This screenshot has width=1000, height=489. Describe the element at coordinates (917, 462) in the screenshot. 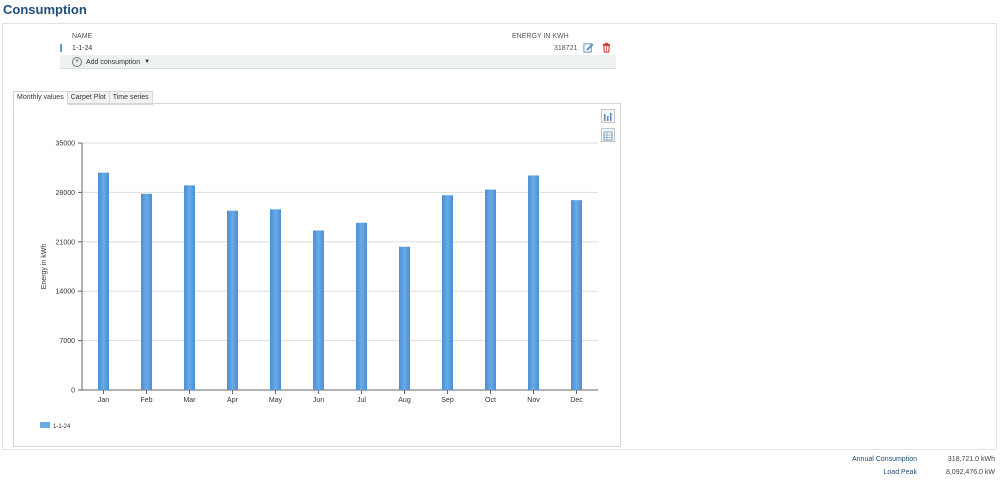

I see `annual-consumption-row: Annual Consumption 318,721.0 kWh` at that location.